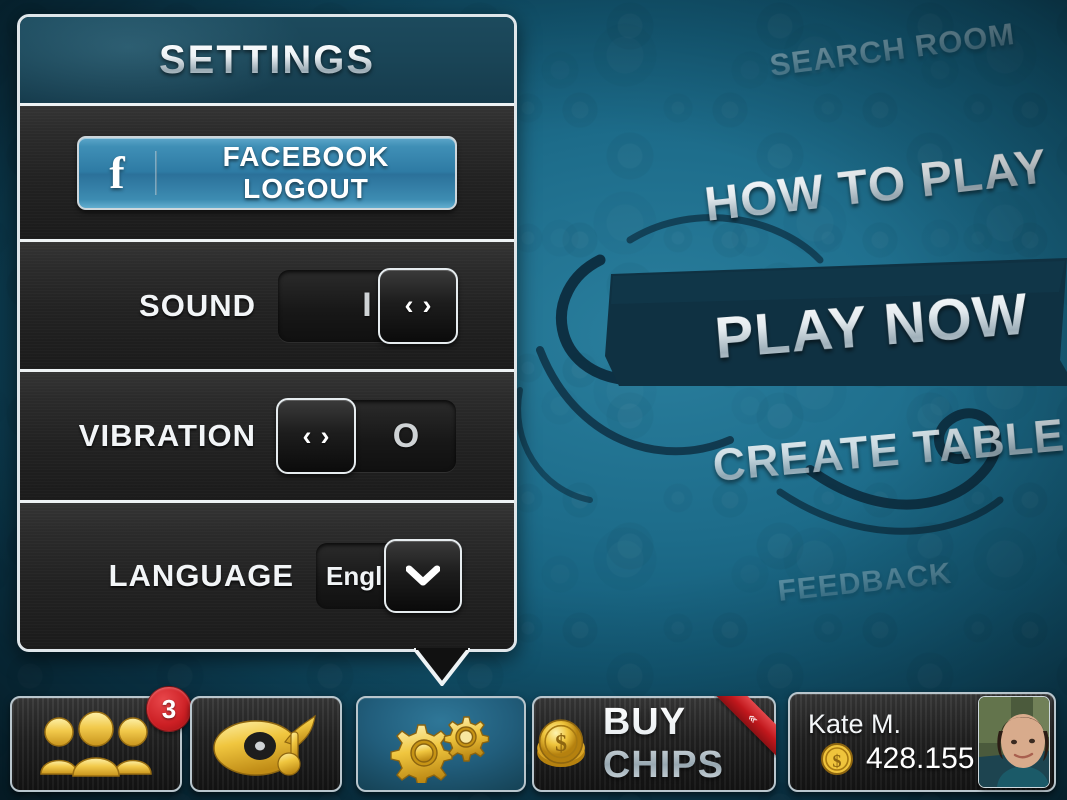 The image size is (1067, 800). I want to click on facebook-logout-label: FACEBOOK LOGOUT, so click(306, 172).